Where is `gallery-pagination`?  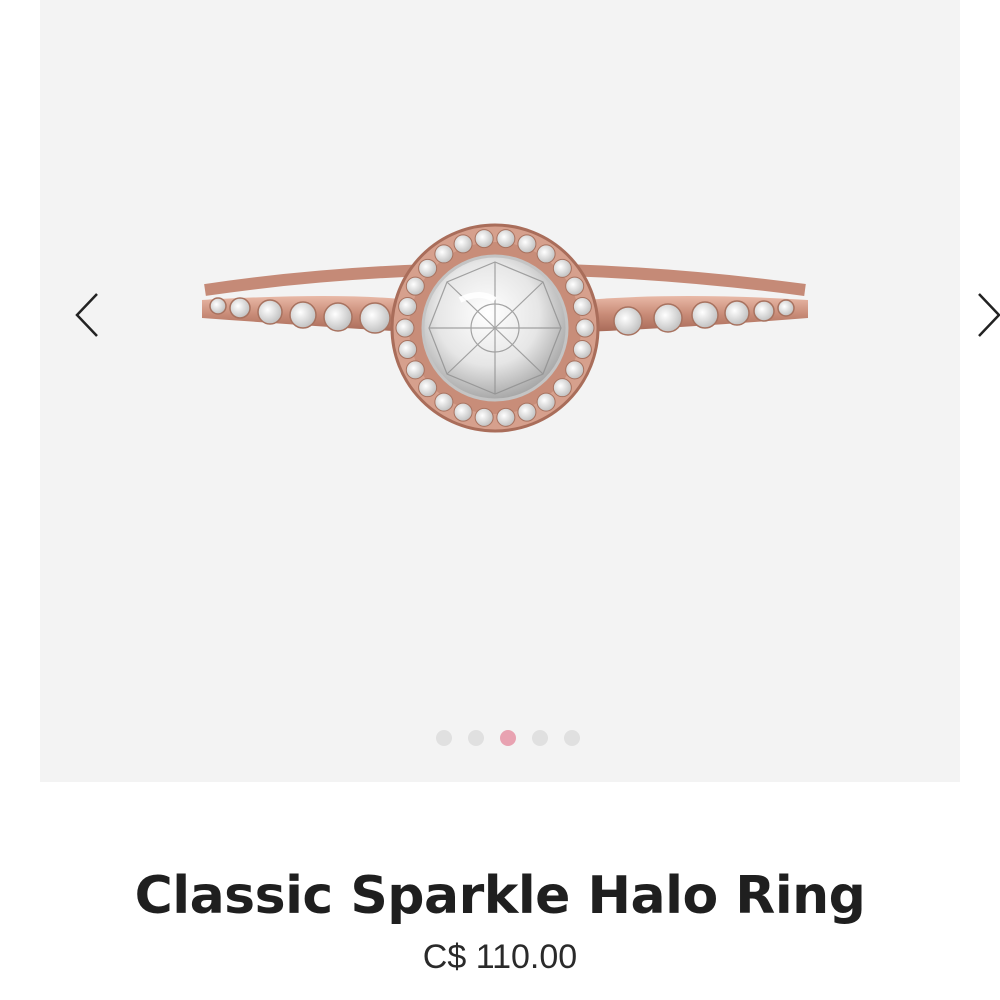 gallery-pagination is located at coordinates (508, 738).